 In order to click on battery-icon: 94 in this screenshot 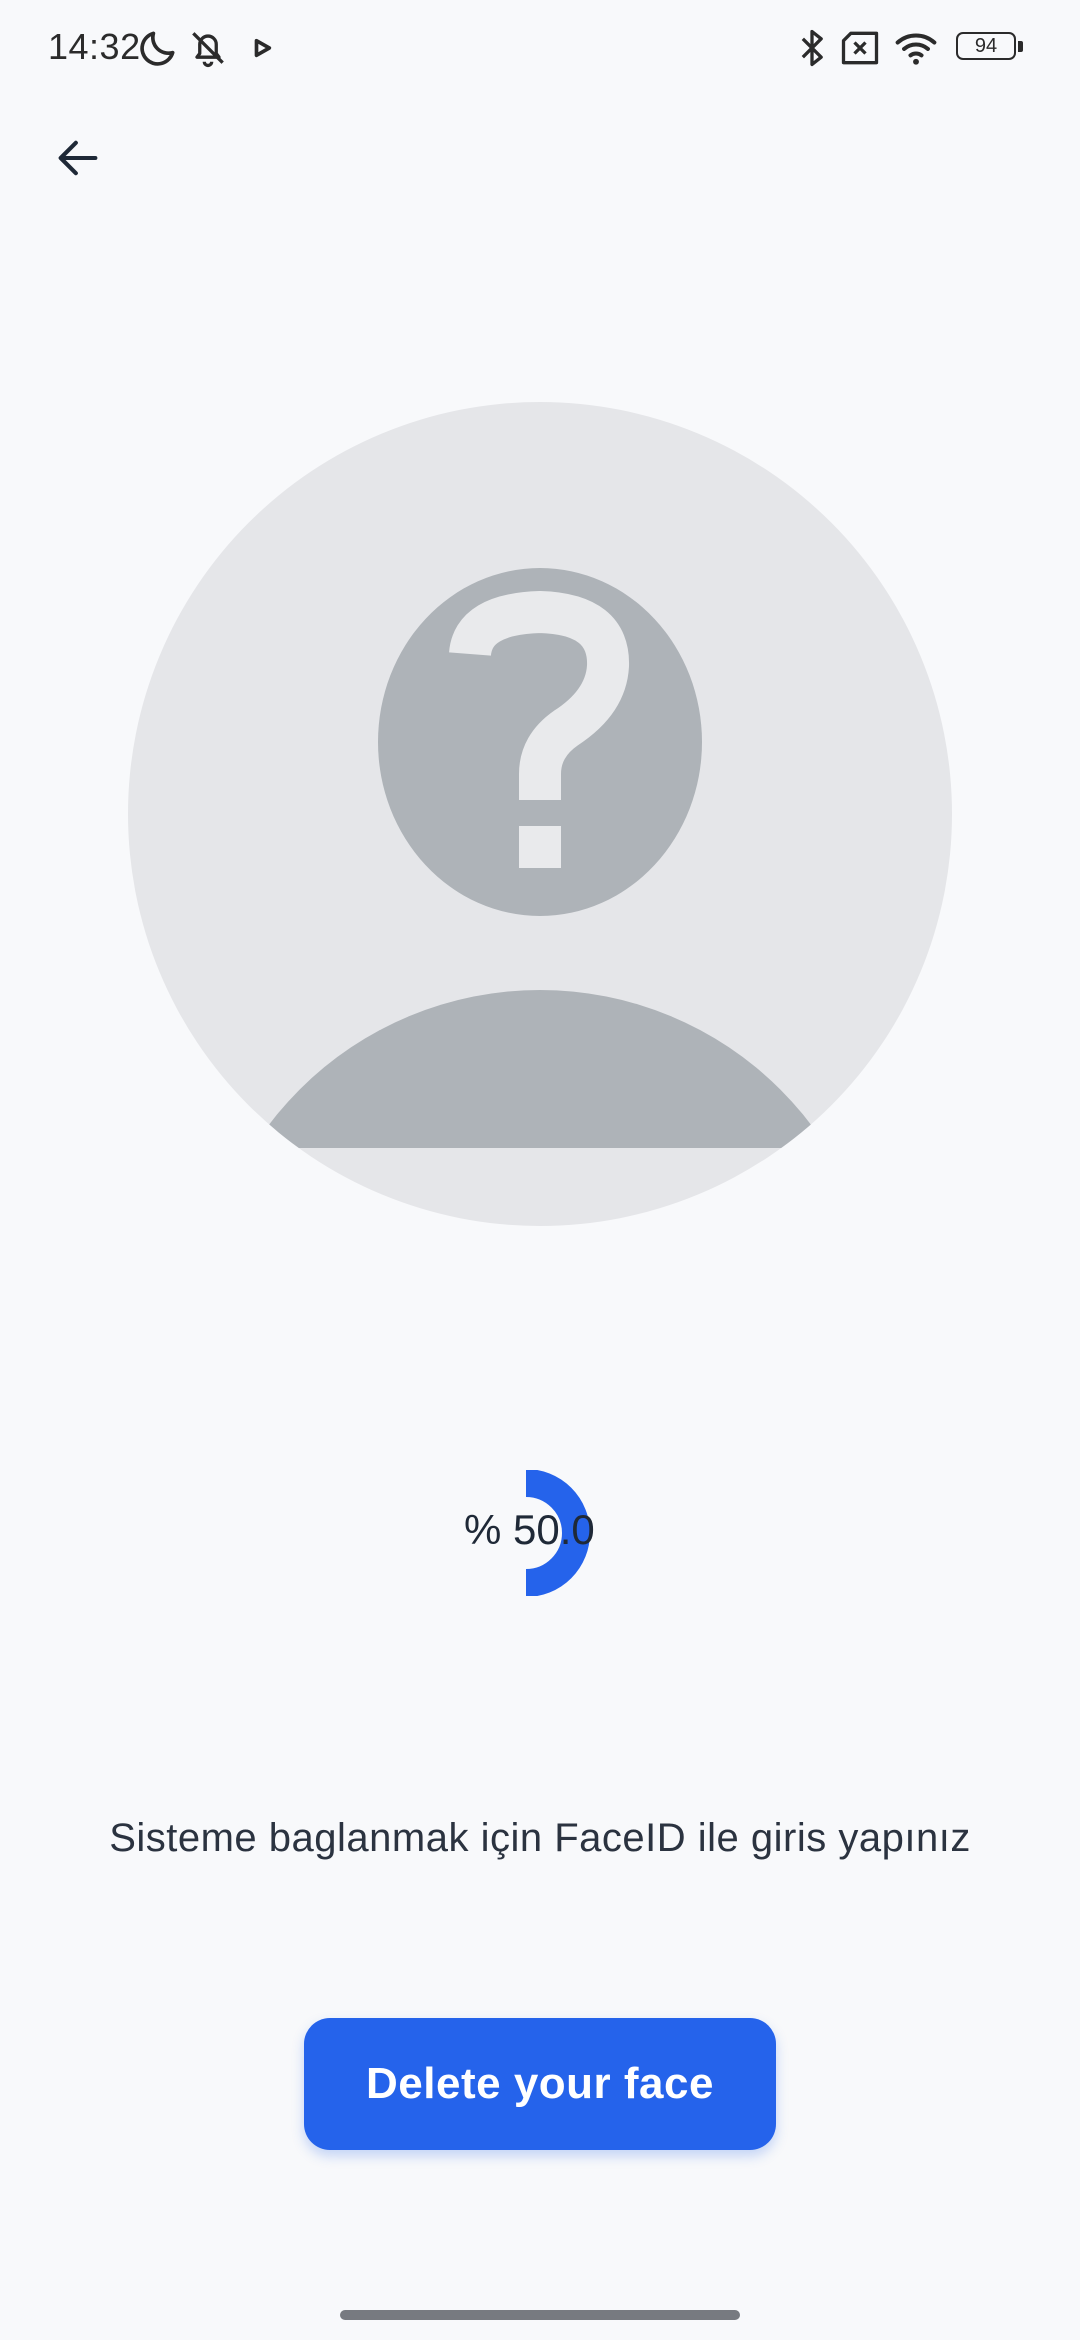, I will do `click(991, 48)`.